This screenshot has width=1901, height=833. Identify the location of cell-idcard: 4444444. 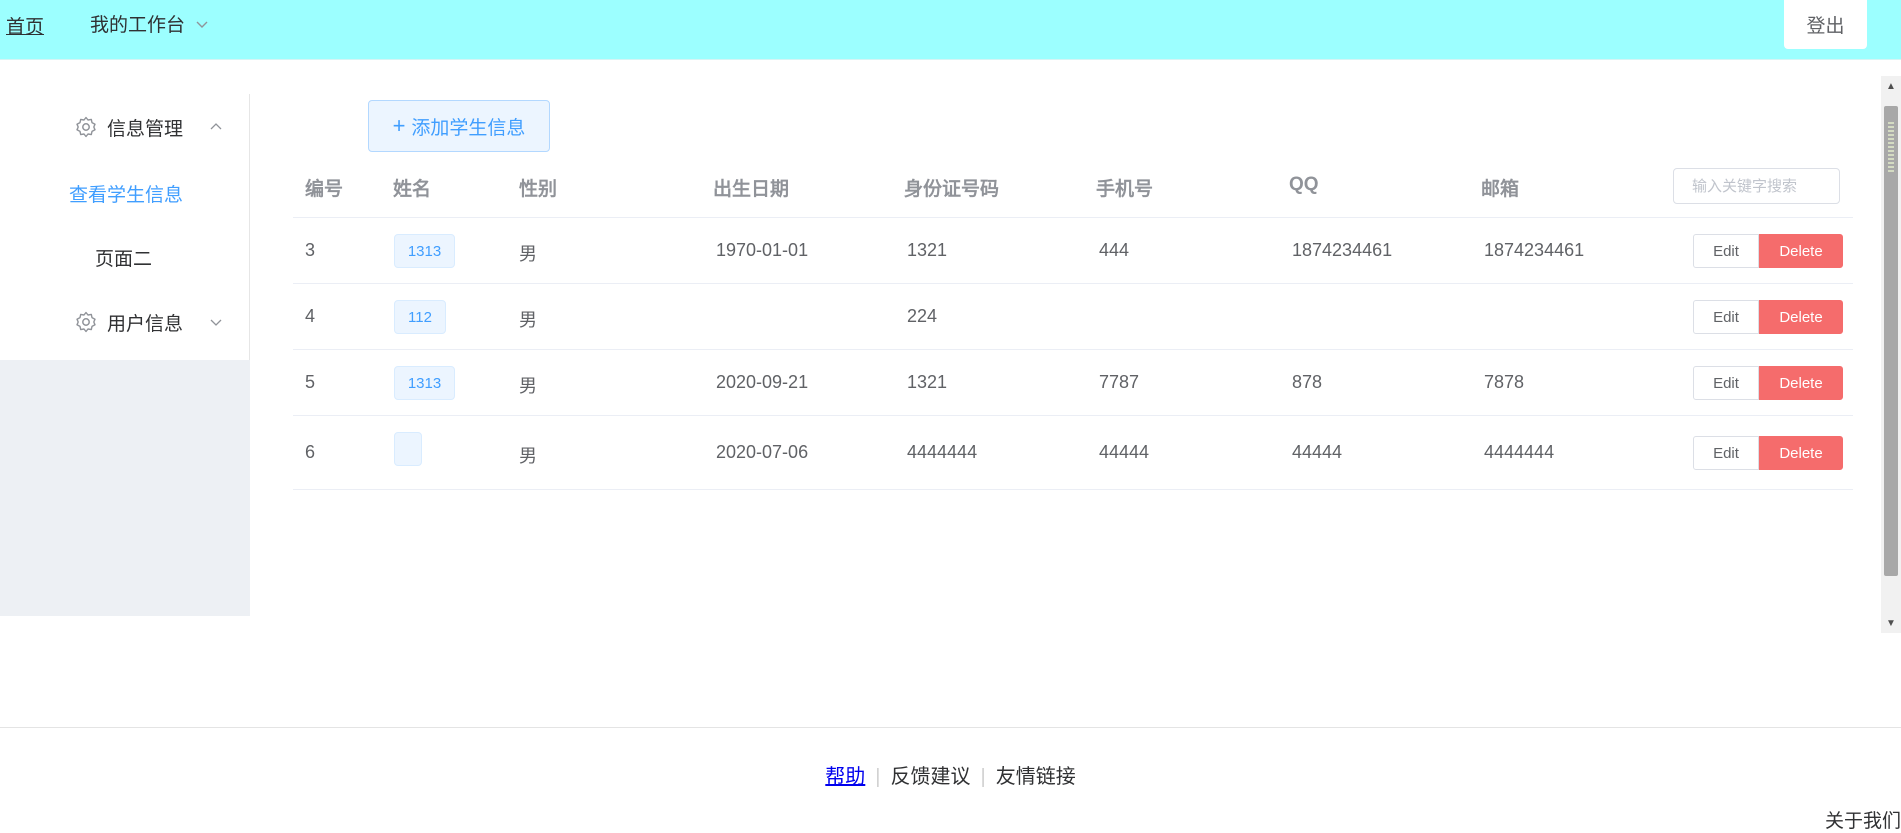
(942, 452).